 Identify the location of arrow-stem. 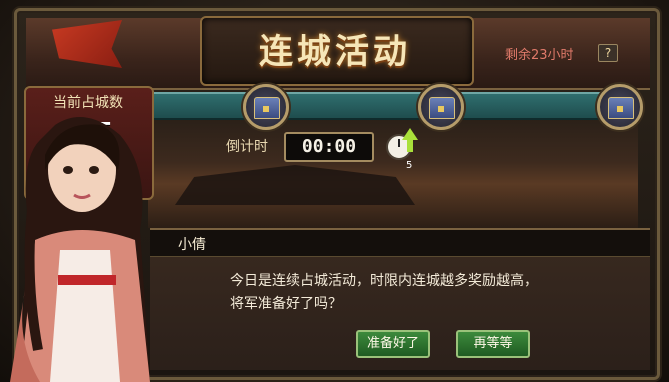
(410, 146).